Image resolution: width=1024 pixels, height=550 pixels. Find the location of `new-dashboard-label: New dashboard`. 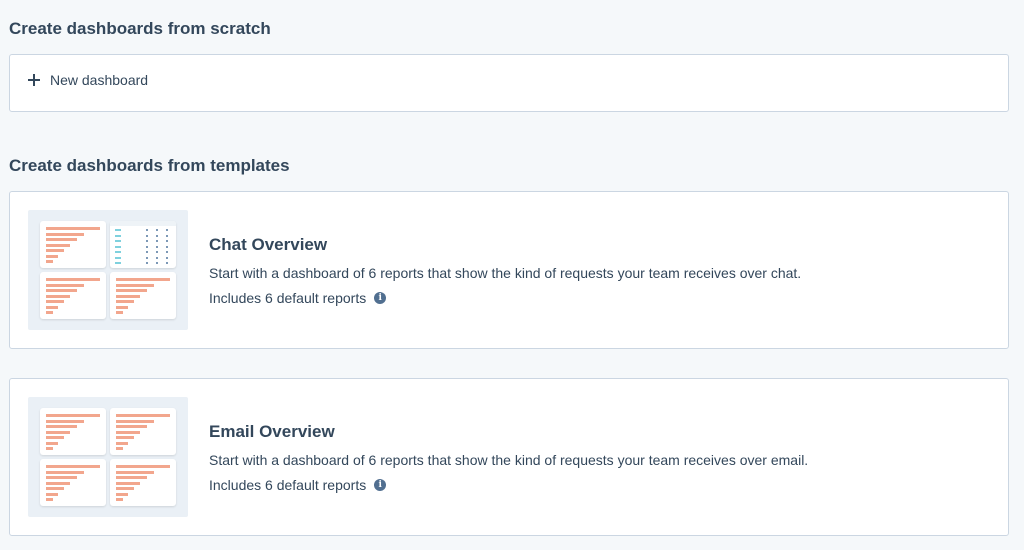

new-dashboard-label: New dashboard is located at coordinates (99, 80).